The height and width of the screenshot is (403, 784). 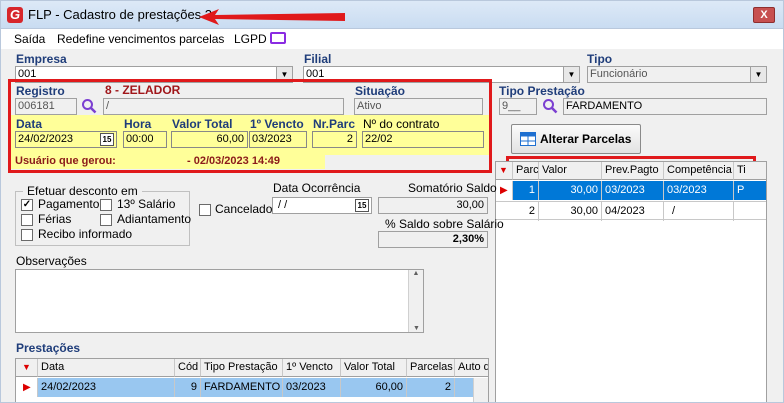 I want to click on registro-input: 006181, so click(x=46, y=106).